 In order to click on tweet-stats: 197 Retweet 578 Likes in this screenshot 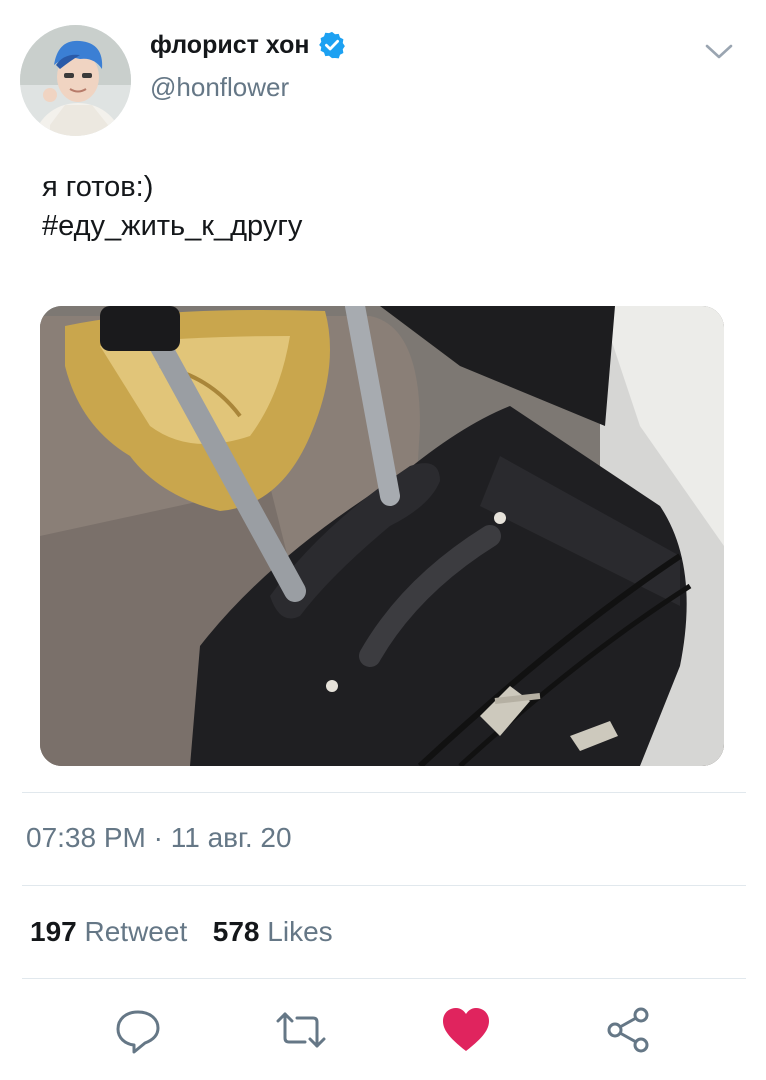, I will do `click(181, 932)`.